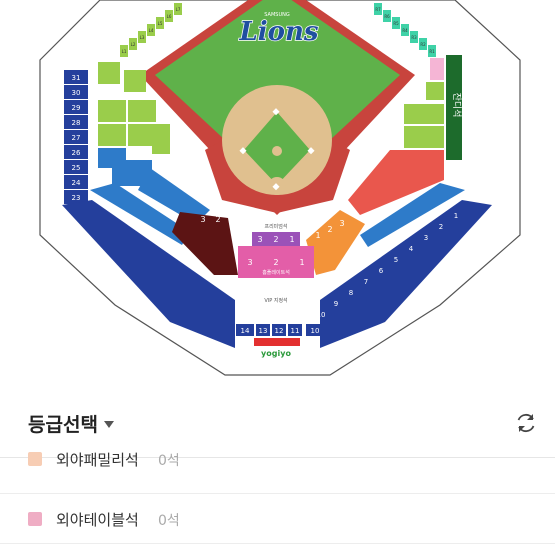 The width and height of the screenshot is (555, 555). I want to click on grade-row: 외야패밀리석 0석, so click(277, 469).